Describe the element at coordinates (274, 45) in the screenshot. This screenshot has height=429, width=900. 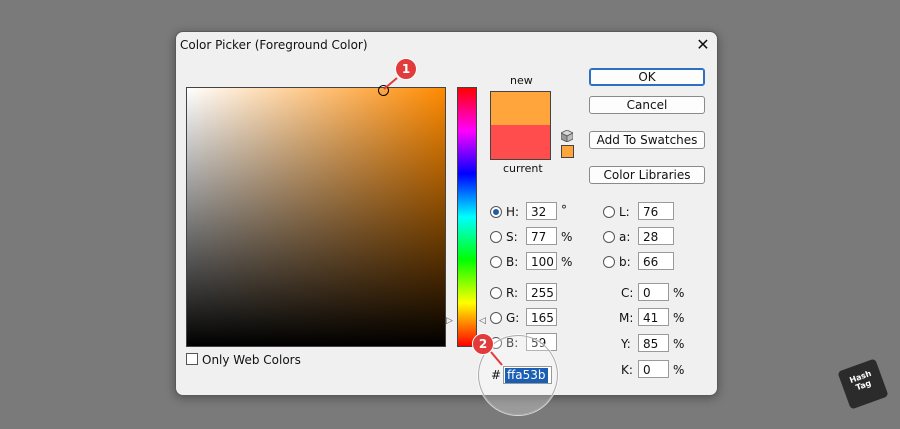
I see `dialog-title: Color Picker (Foreground Color)` at that location.